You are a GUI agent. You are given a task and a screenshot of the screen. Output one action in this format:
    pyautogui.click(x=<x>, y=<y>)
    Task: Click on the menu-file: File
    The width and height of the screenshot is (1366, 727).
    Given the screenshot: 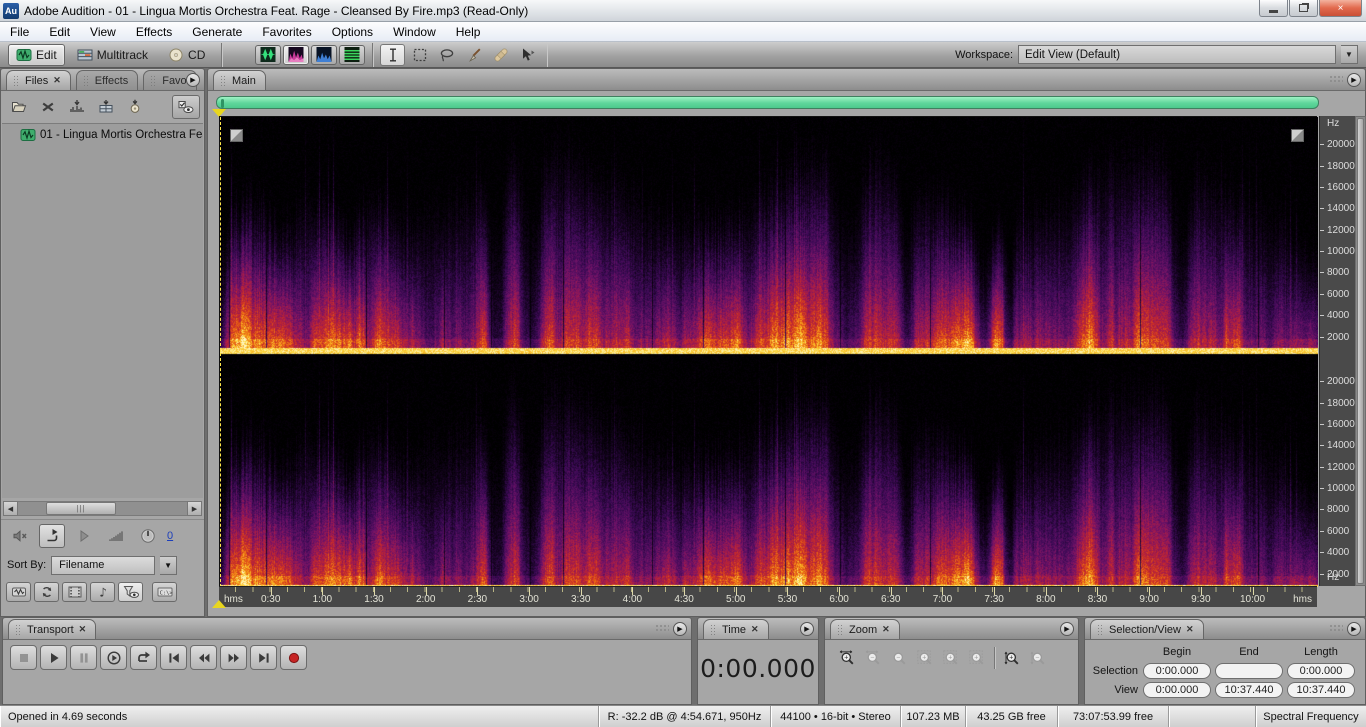 What is the action you would take?
    pyautogui.click(x=19, y=31)
    